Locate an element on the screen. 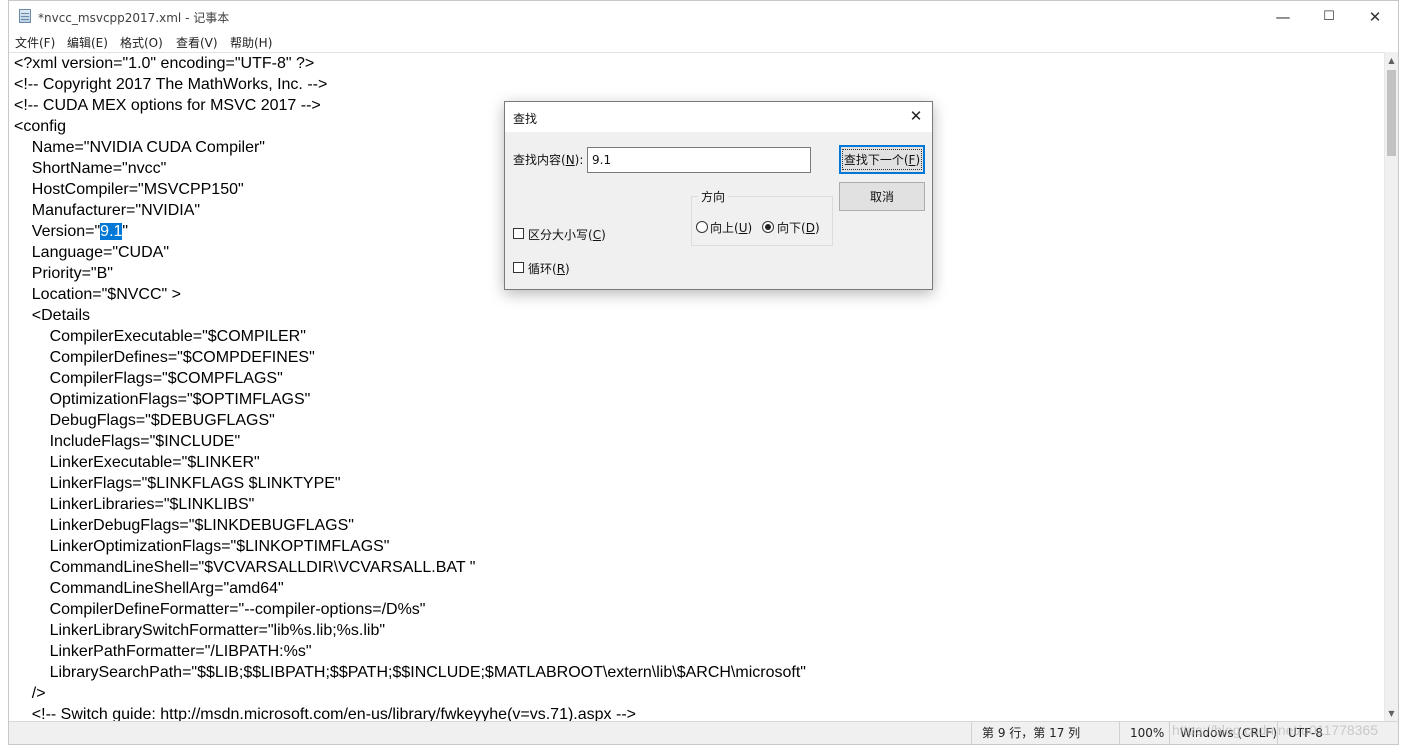  close-button: ✕ is located at coordinates (1375, 16).